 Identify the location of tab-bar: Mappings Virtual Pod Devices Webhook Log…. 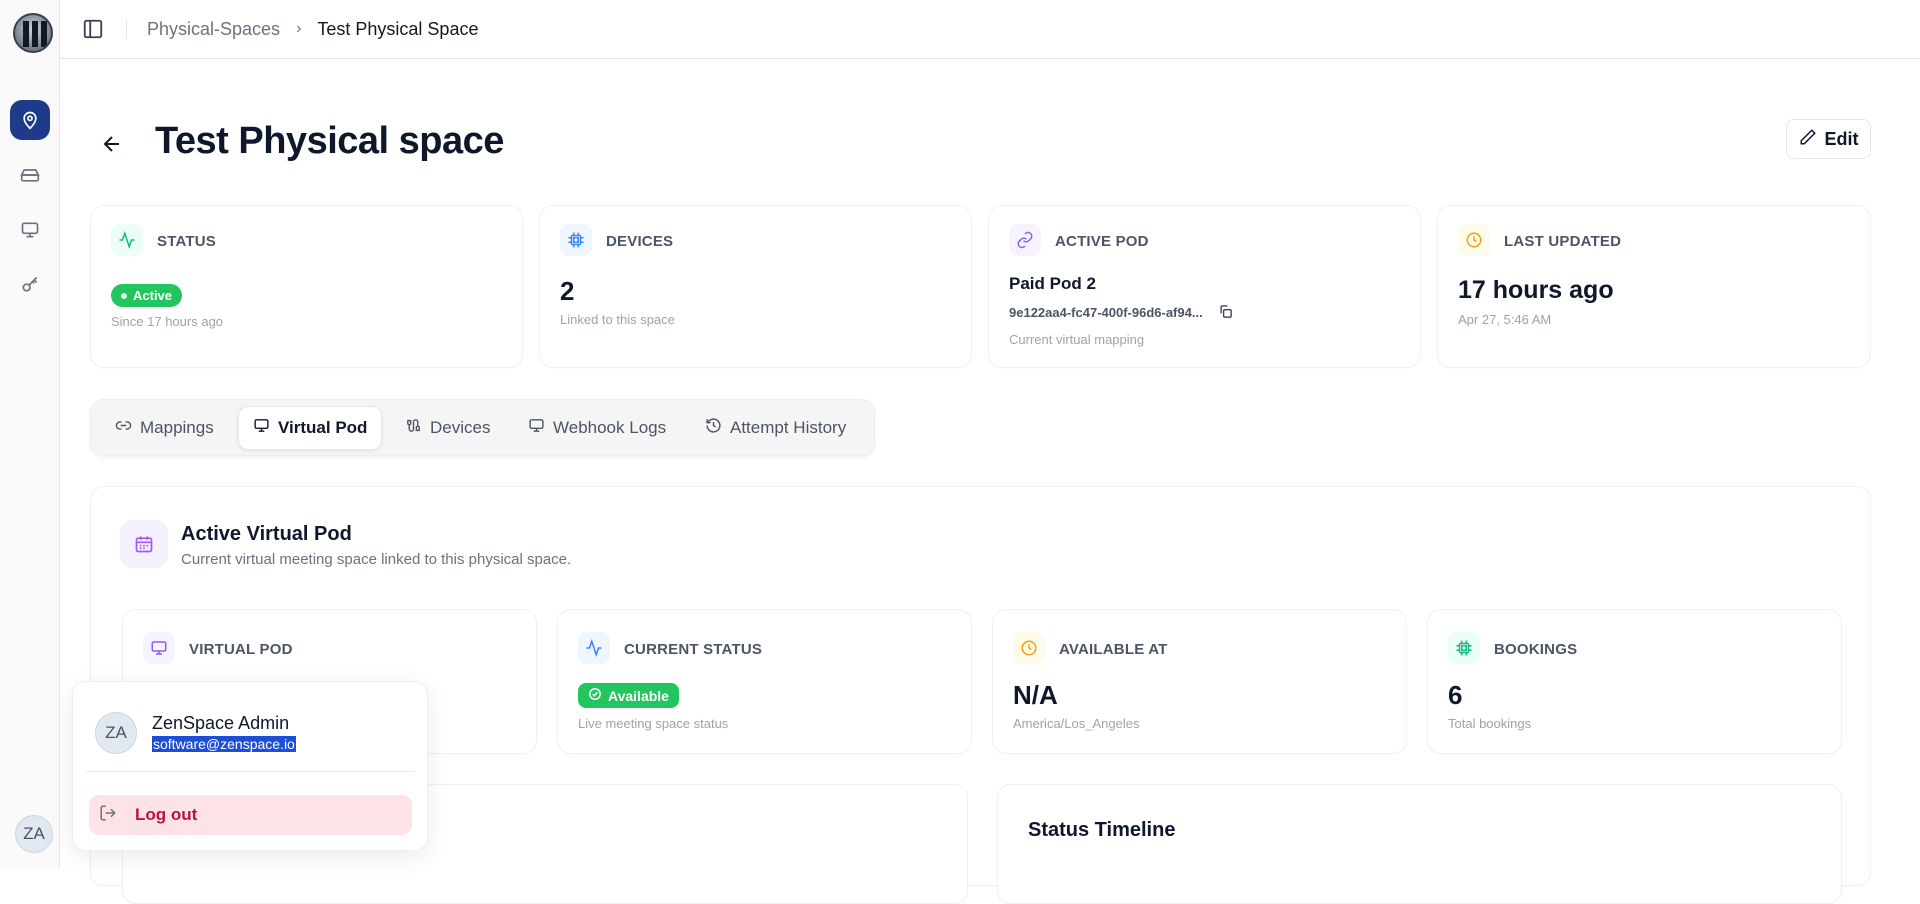
(482, 427).